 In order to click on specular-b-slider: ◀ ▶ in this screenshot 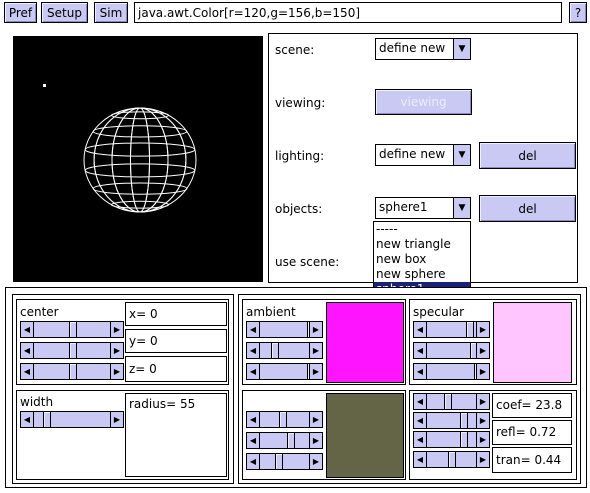, I will do `click(451, 371)`.